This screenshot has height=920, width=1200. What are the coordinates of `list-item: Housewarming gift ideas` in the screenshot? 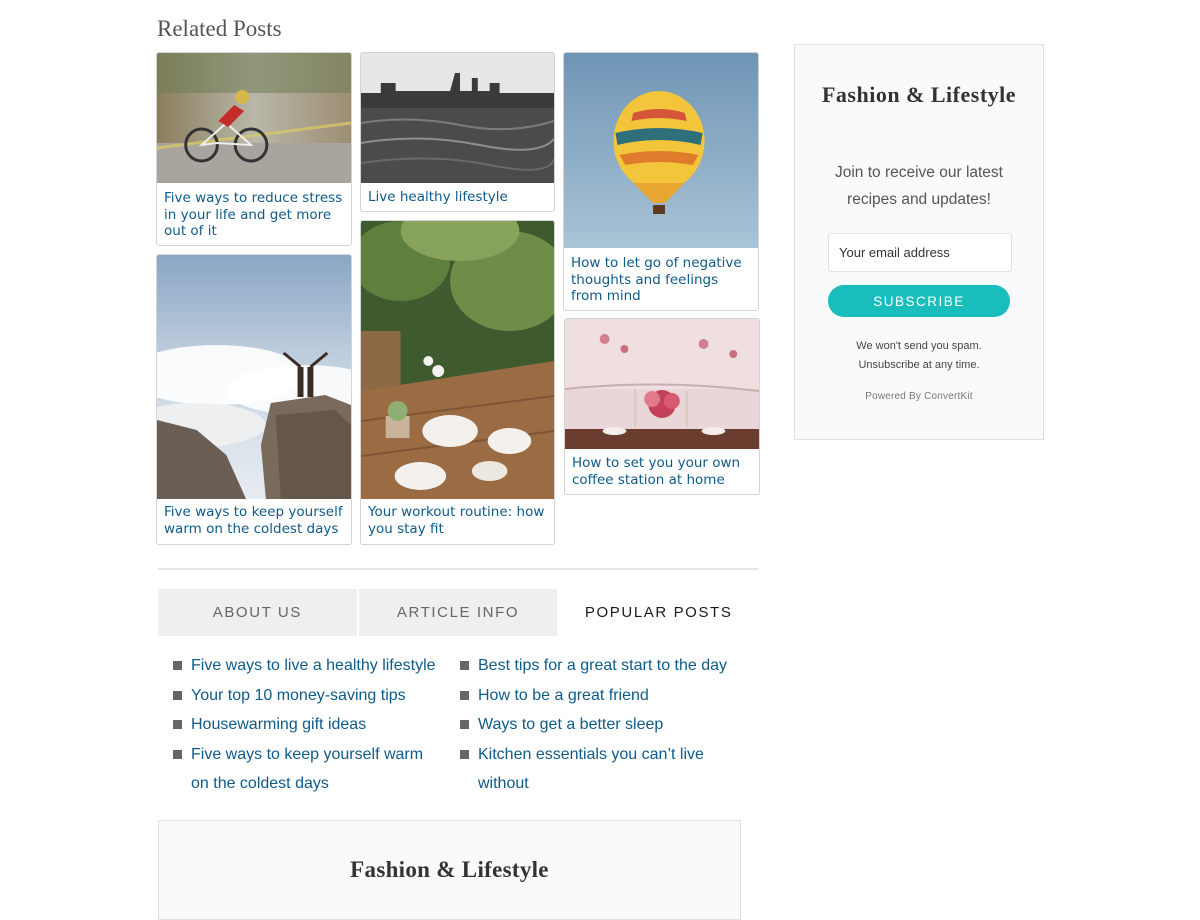 It's located at (313, 725).